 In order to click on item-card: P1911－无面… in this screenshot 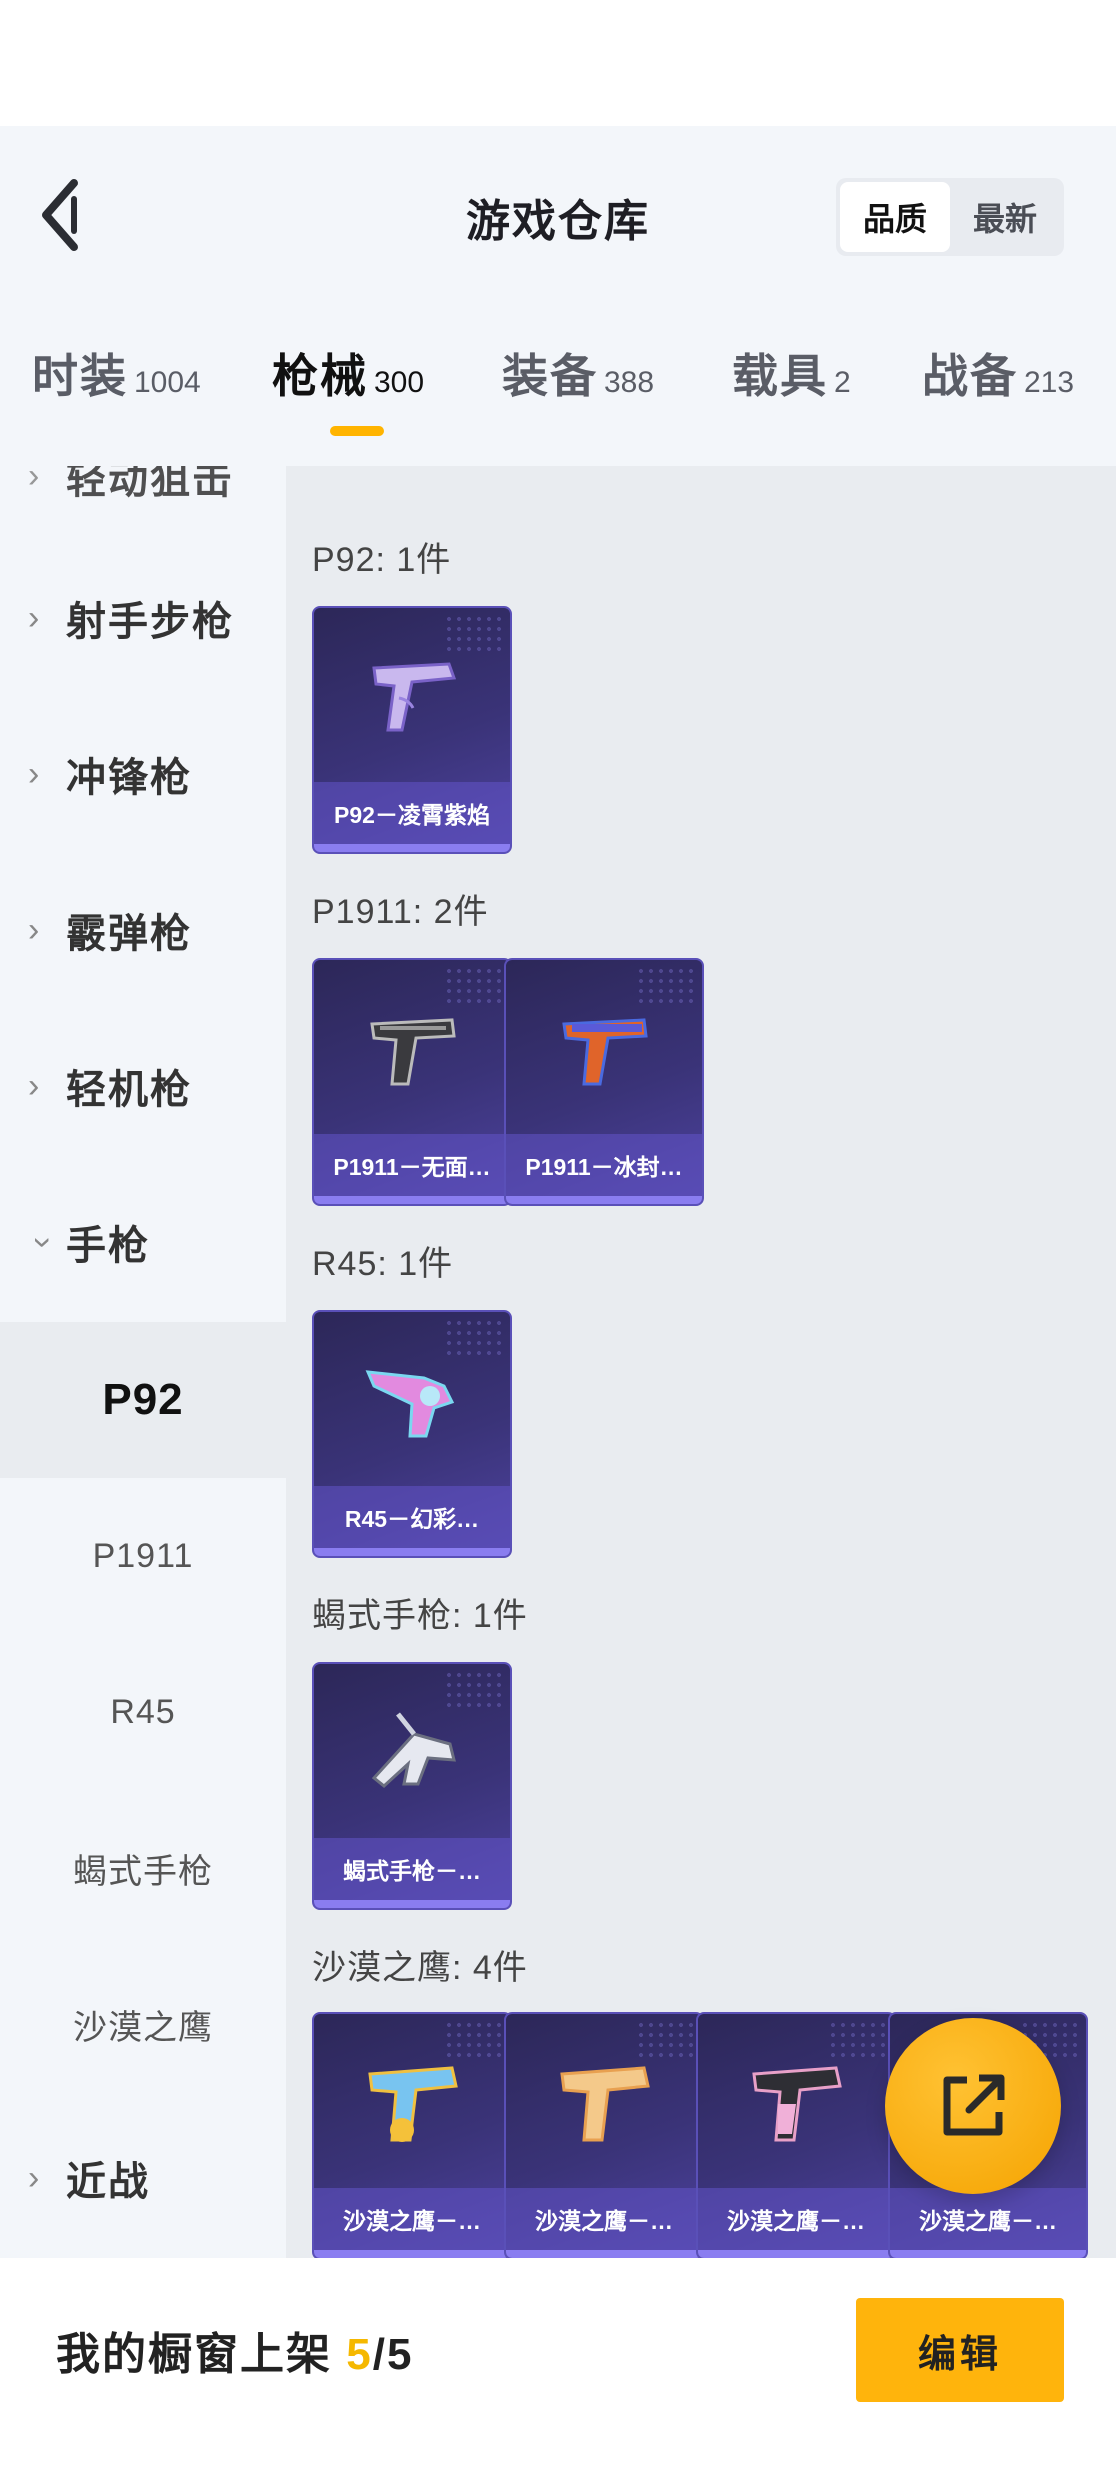, I will do `click(412, 1082)`.